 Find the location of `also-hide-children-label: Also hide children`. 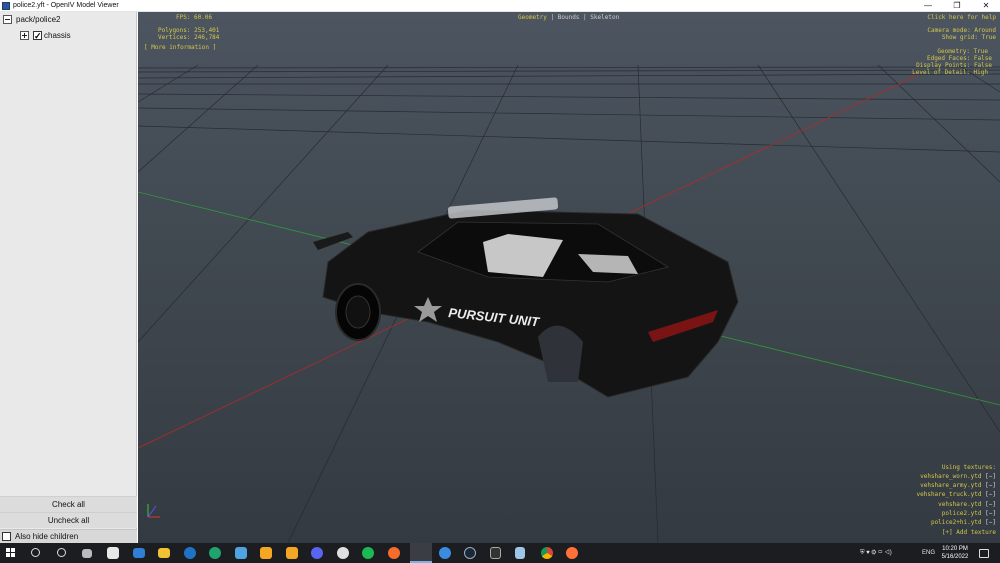

also-hide-children-label: Also hide children is located at coordinates (47, 536).